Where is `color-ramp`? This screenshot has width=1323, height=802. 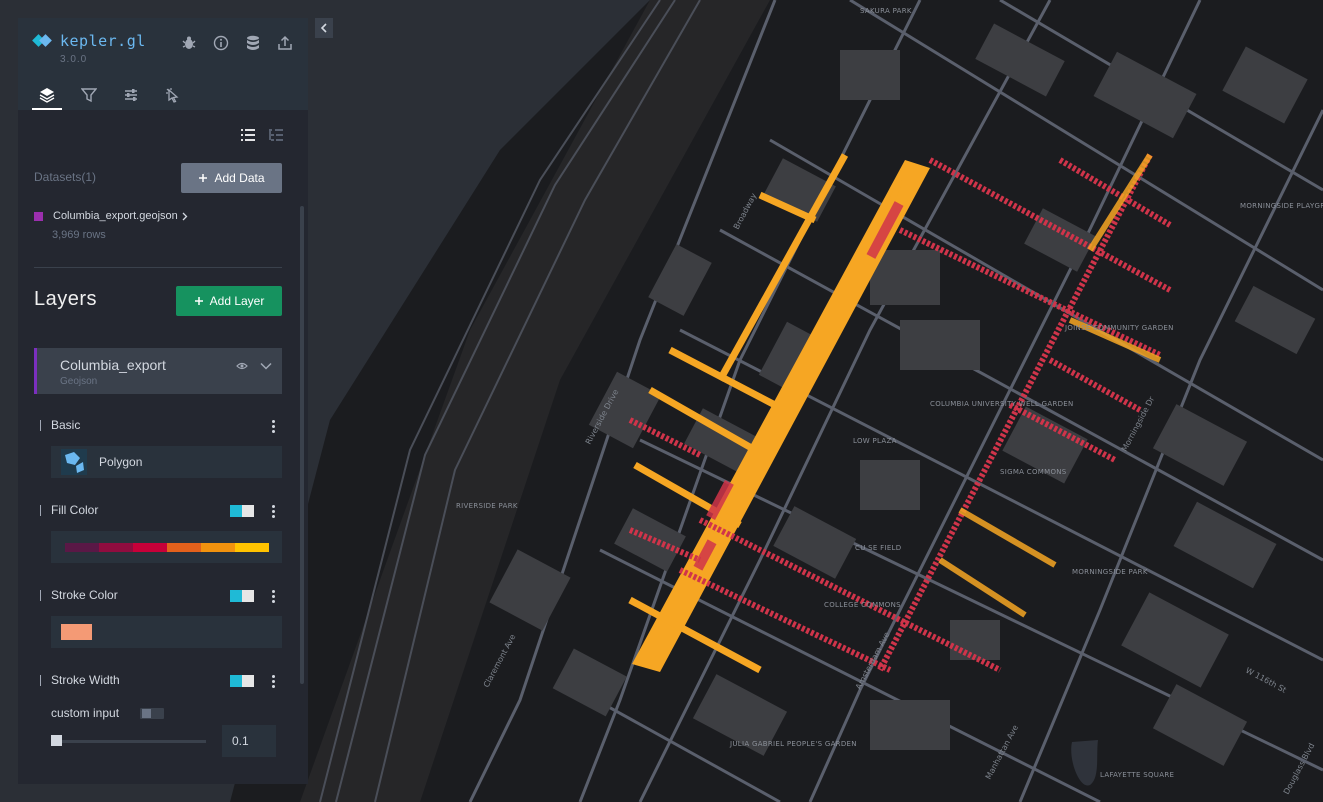
color-ramp is located at coordinates (167, 547).